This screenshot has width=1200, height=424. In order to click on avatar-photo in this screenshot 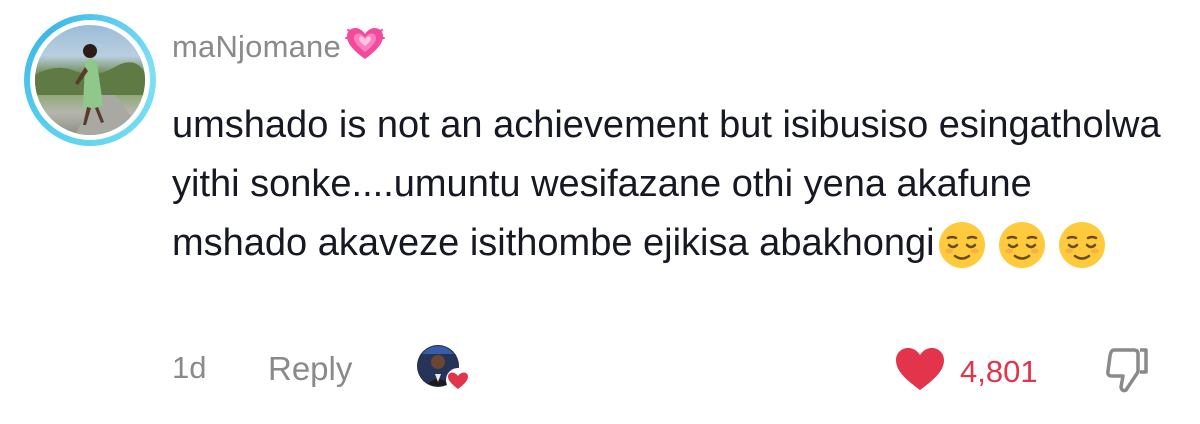, I will do `click(90, 80)`.